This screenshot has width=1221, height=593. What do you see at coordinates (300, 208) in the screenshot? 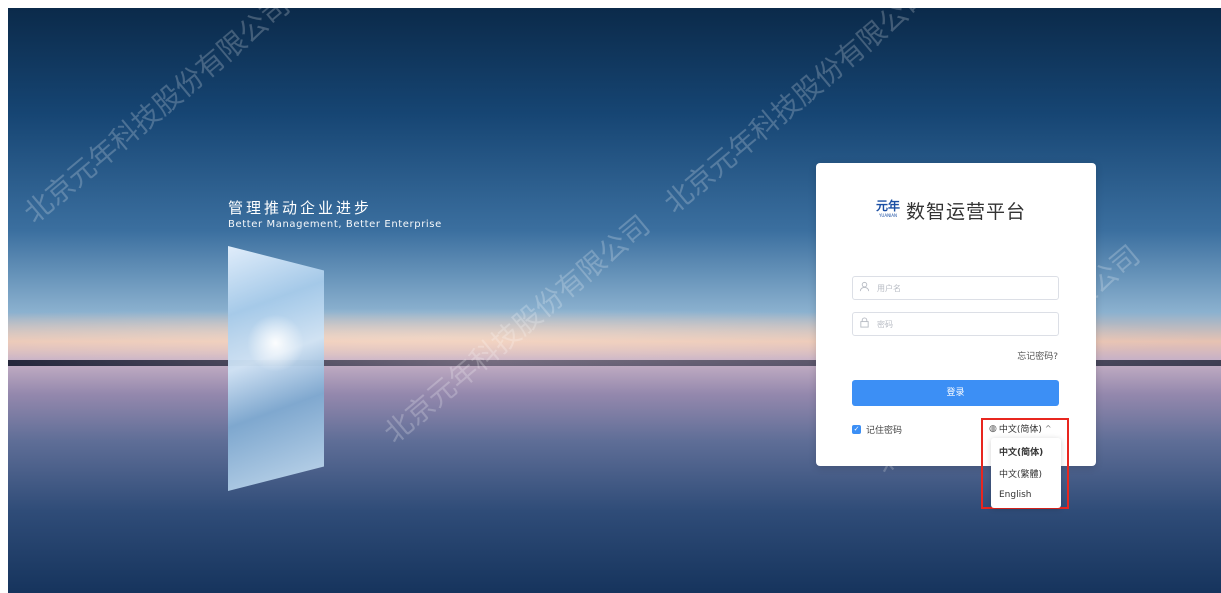
I see `slogan-cn: 管理推动企业进步` at bounding box center [300, 208].